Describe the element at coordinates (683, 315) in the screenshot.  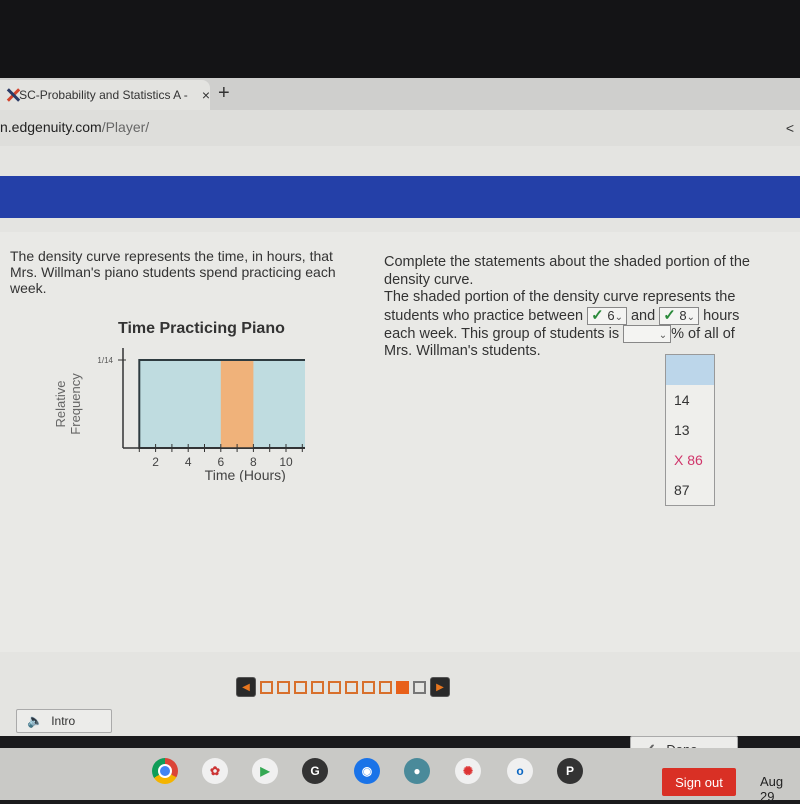
I see `dropdown-value: 8` at that location.